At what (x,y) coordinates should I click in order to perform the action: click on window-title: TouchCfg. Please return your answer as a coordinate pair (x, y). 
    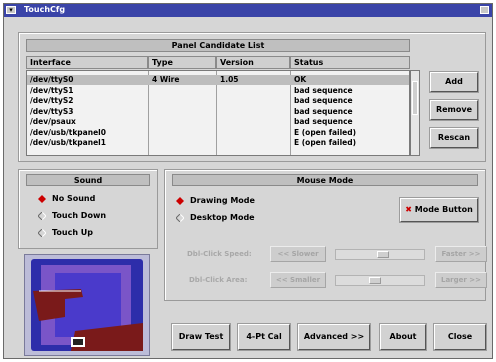
    Looking at the image, I should click on (45, 9).